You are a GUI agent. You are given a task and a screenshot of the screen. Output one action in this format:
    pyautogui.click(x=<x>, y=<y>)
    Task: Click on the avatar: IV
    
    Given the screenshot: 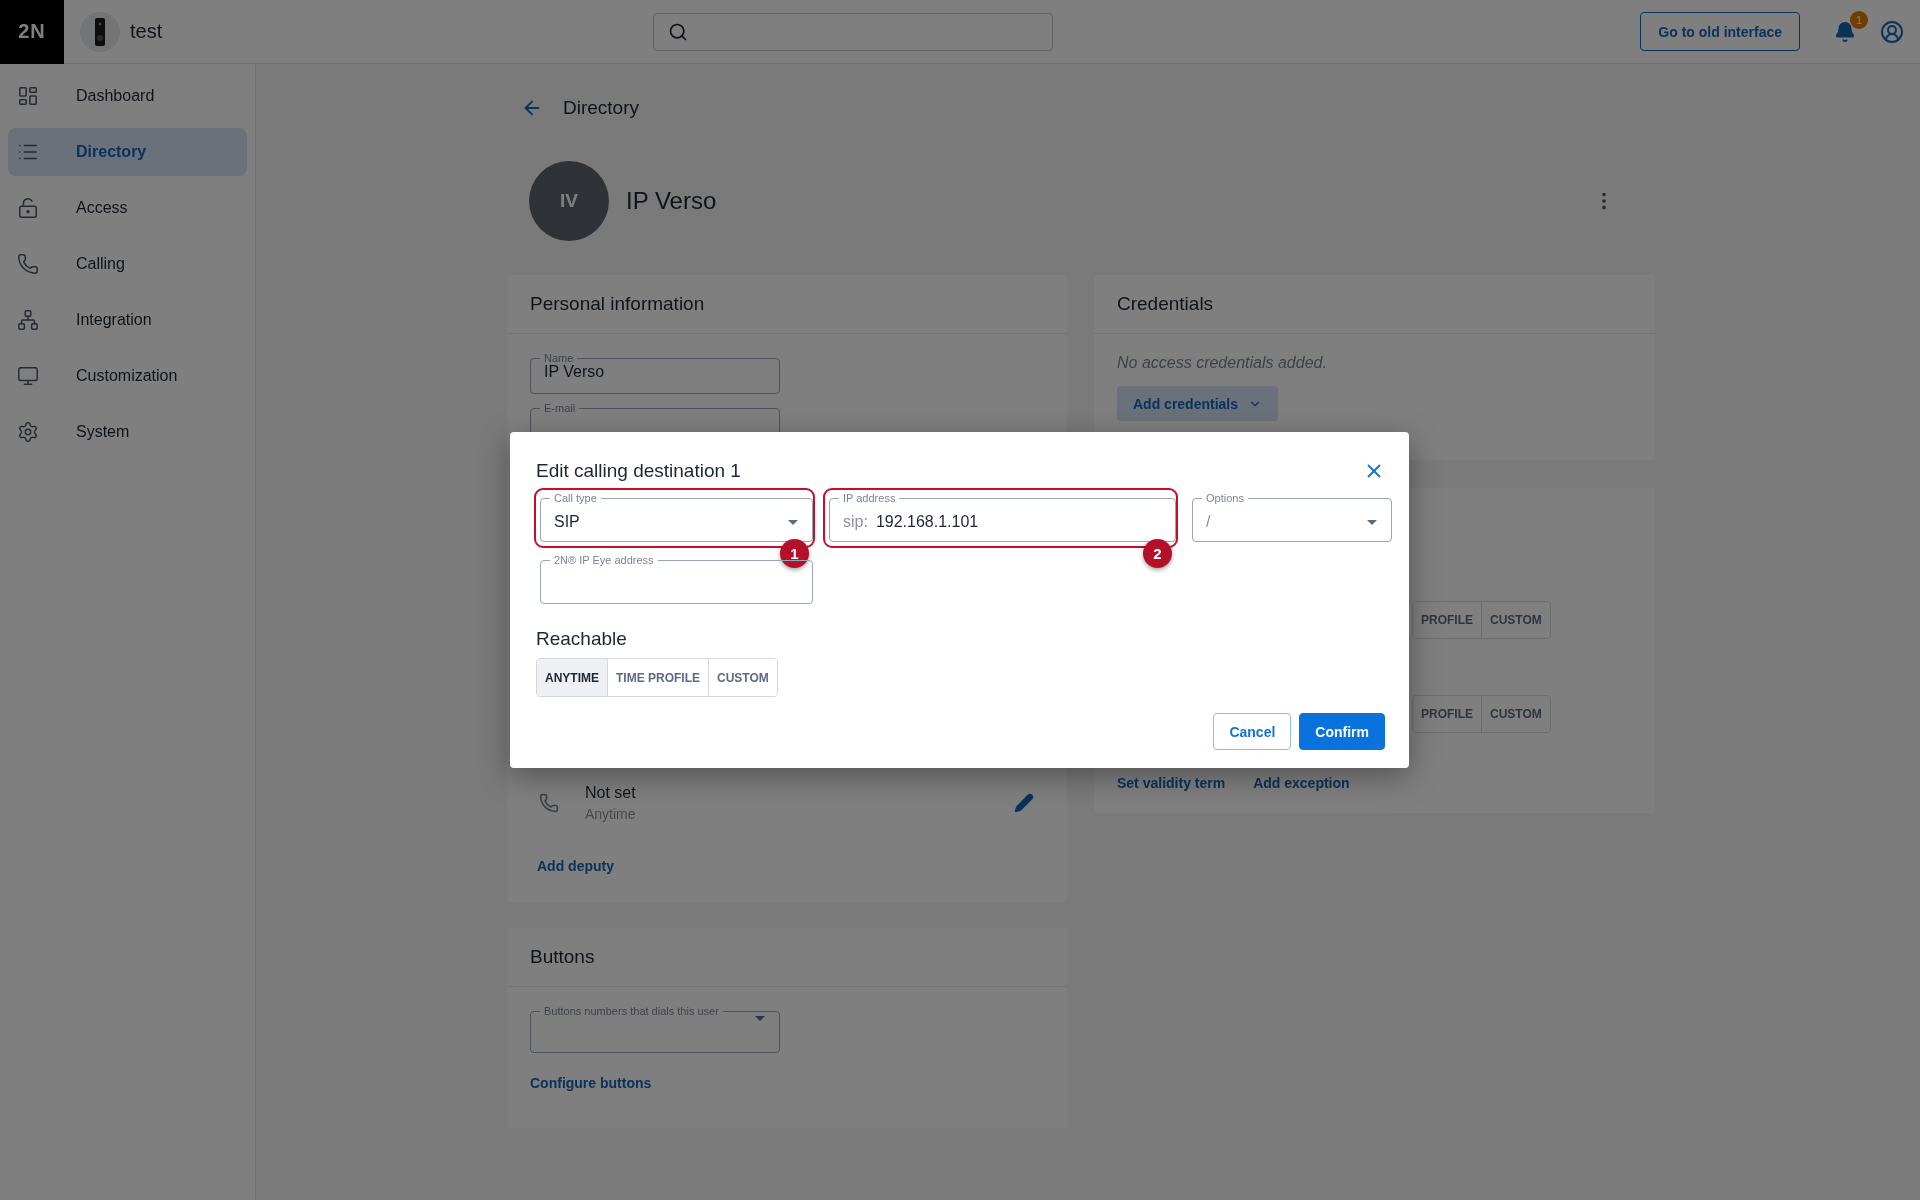 What is the action you would take?
    pyautogui.click(x=569, y=201)
    